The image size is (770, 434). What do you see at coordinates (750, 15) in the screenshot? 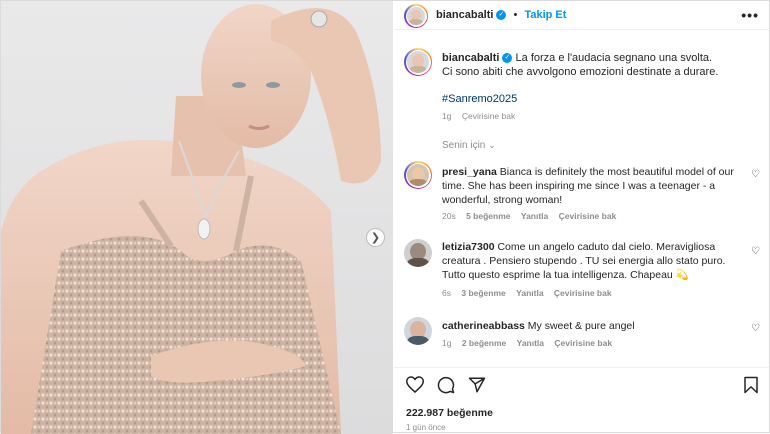
I see `more-options-icon: •••` at bounding box center [750, 15].